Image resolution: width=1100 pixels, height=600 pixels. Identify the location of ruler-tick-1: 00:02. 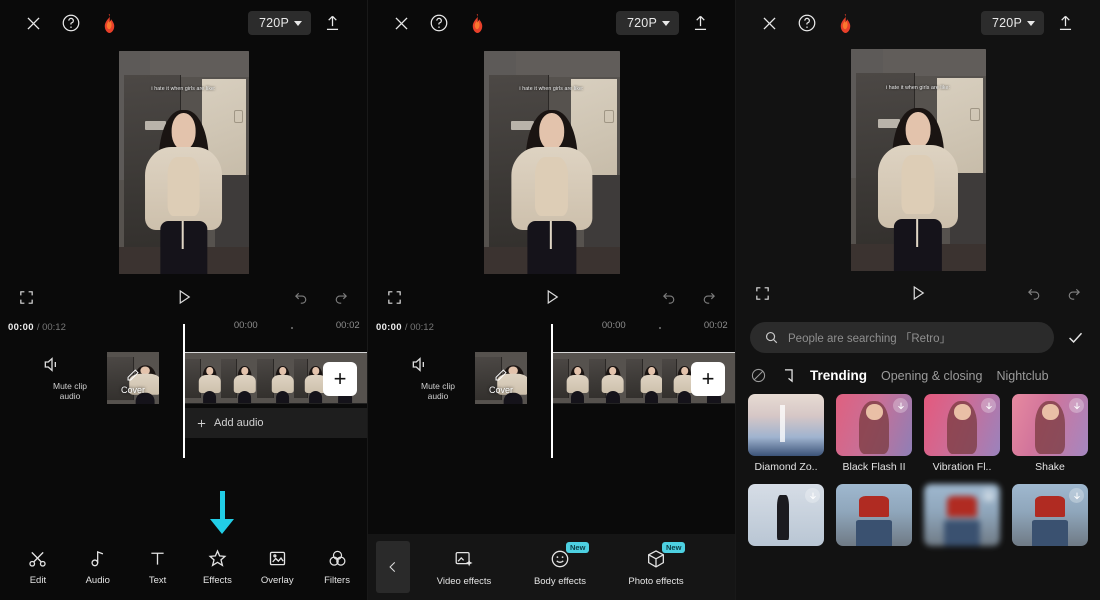
(347, 325).